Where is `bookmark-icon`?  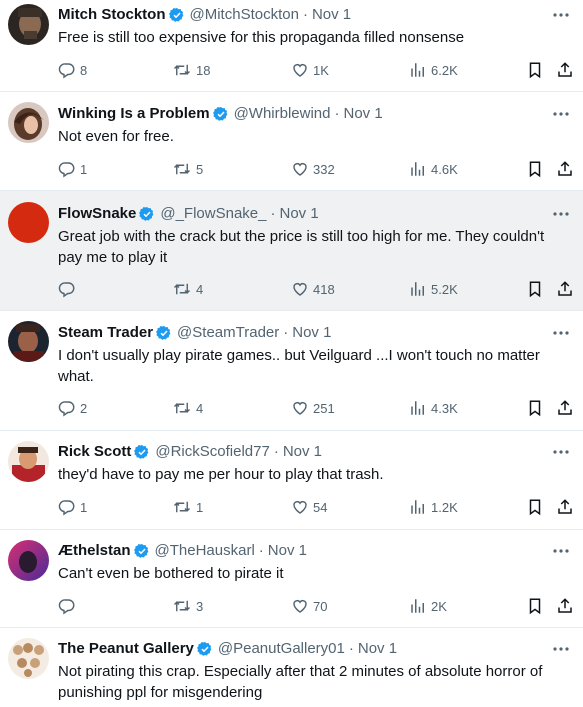
bookmark-icon is located at coordinates (535, 507).